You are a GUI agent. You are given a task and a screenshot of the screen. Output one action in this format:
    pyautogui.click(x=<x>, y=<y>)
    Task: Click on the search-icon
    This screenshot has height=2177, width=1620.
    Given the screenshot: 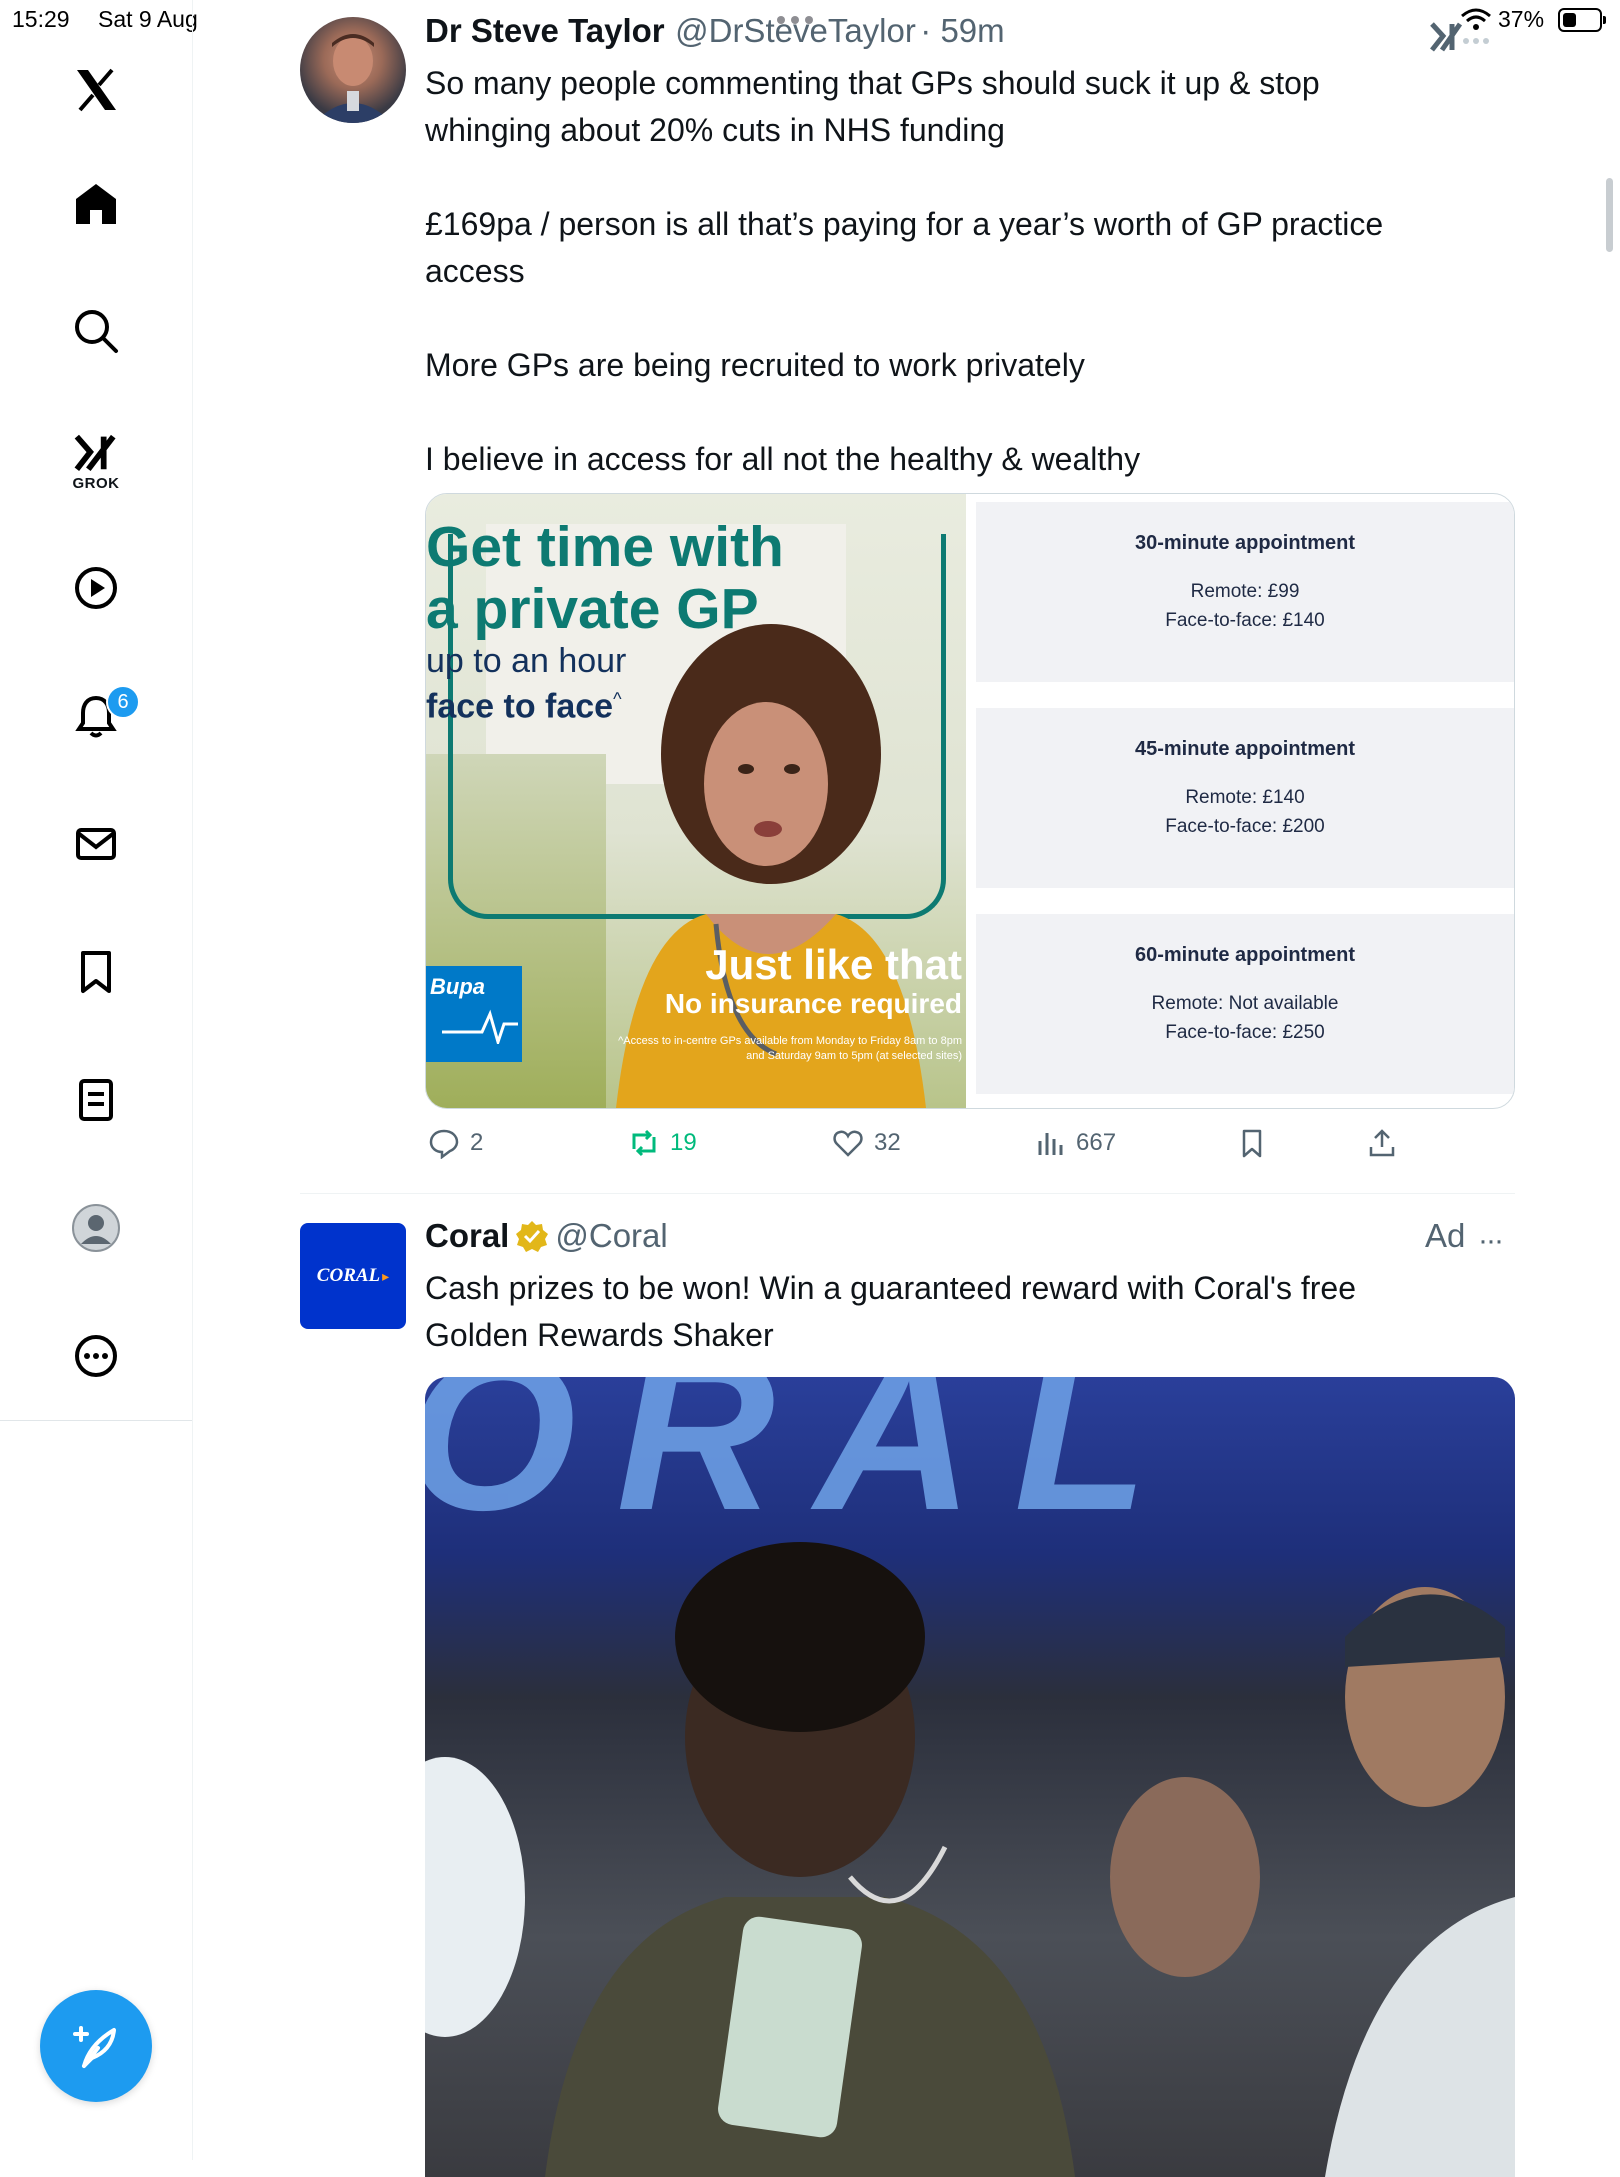 What is the action you would take?
    pyautogui.click(x=96, y=331)
    